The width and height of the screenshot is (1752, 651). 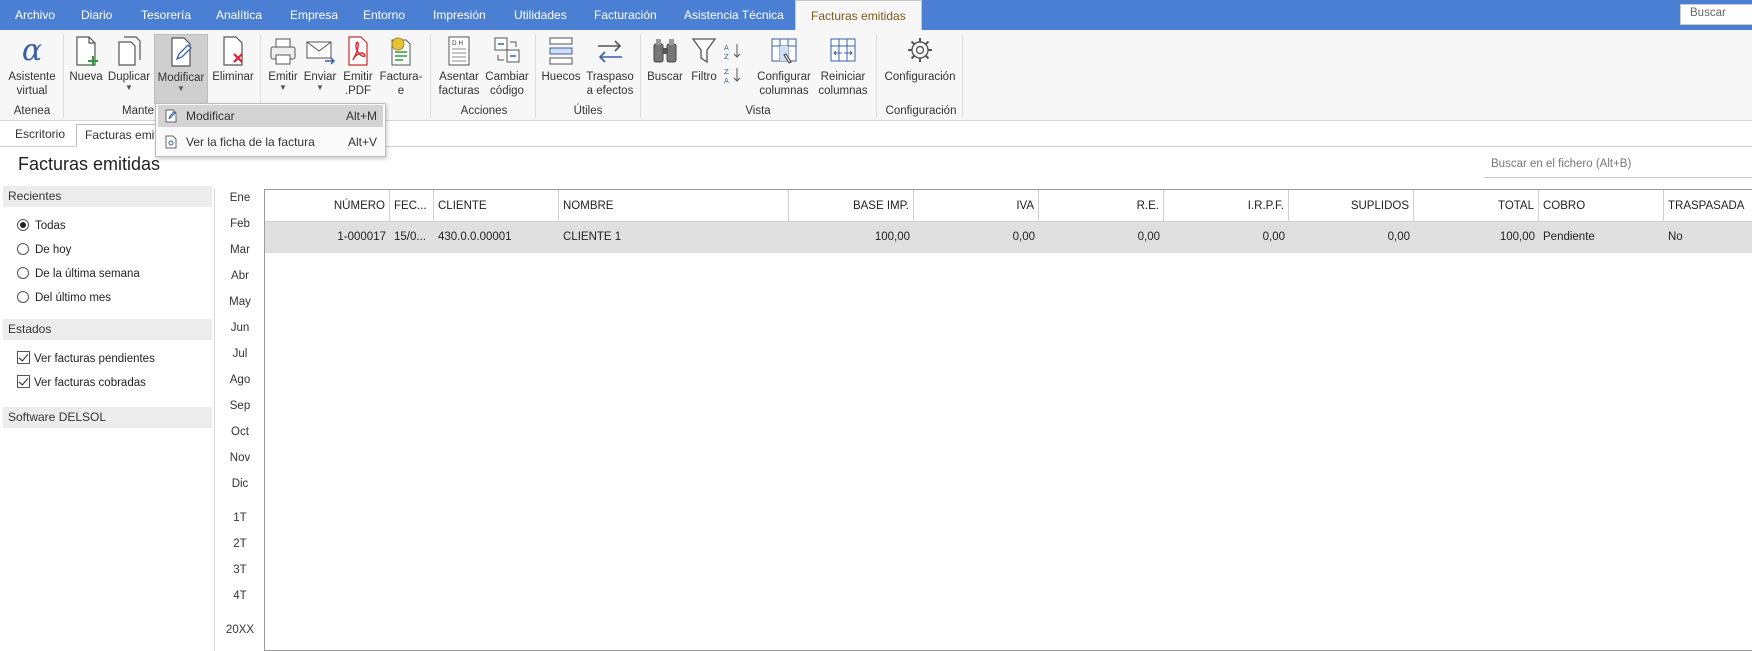 I want to click on cell-total: 100,00, so click(x=1517, y=237).